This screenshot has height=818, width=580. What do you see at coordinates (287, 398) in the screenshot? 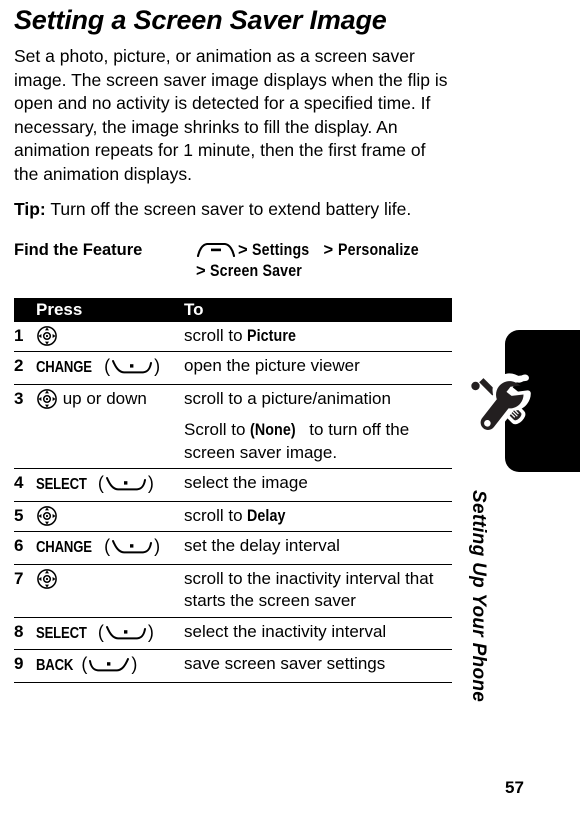
I see `step-to-text: scroll to a picture/animation` at bounding box center [287, 398].